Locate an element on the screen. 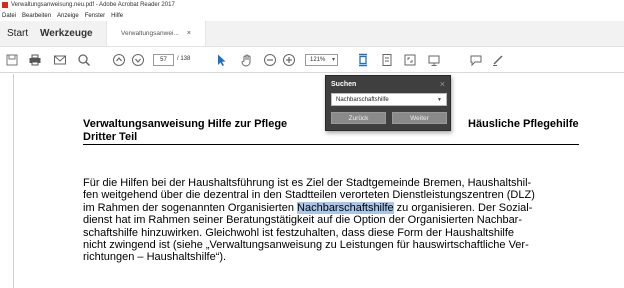  zoom-out-icon is located at coordinates (270, 60).